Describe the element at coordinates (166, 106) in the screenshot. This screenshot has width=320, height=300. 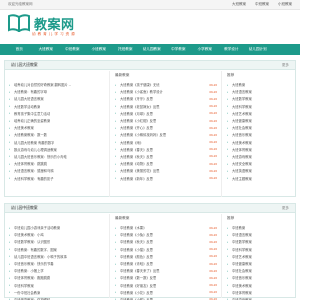
I see `list-item: • 大班教案《老鼠嫁女》反思 09-26` at that location.